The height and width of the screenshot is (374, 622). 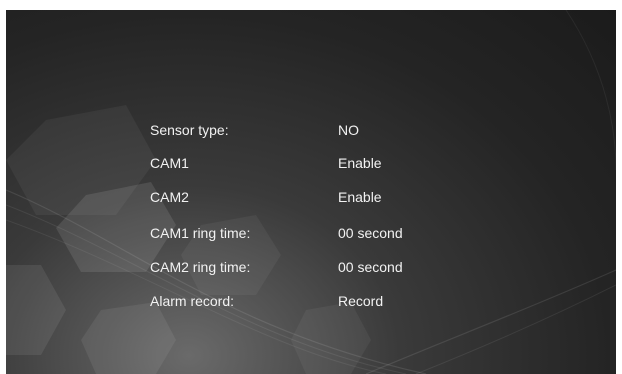 What do you see at coordinates (200, 233) in the screenshot?
I see `setting-label: CAM1 ring time:` at bounding box center [200, 233].